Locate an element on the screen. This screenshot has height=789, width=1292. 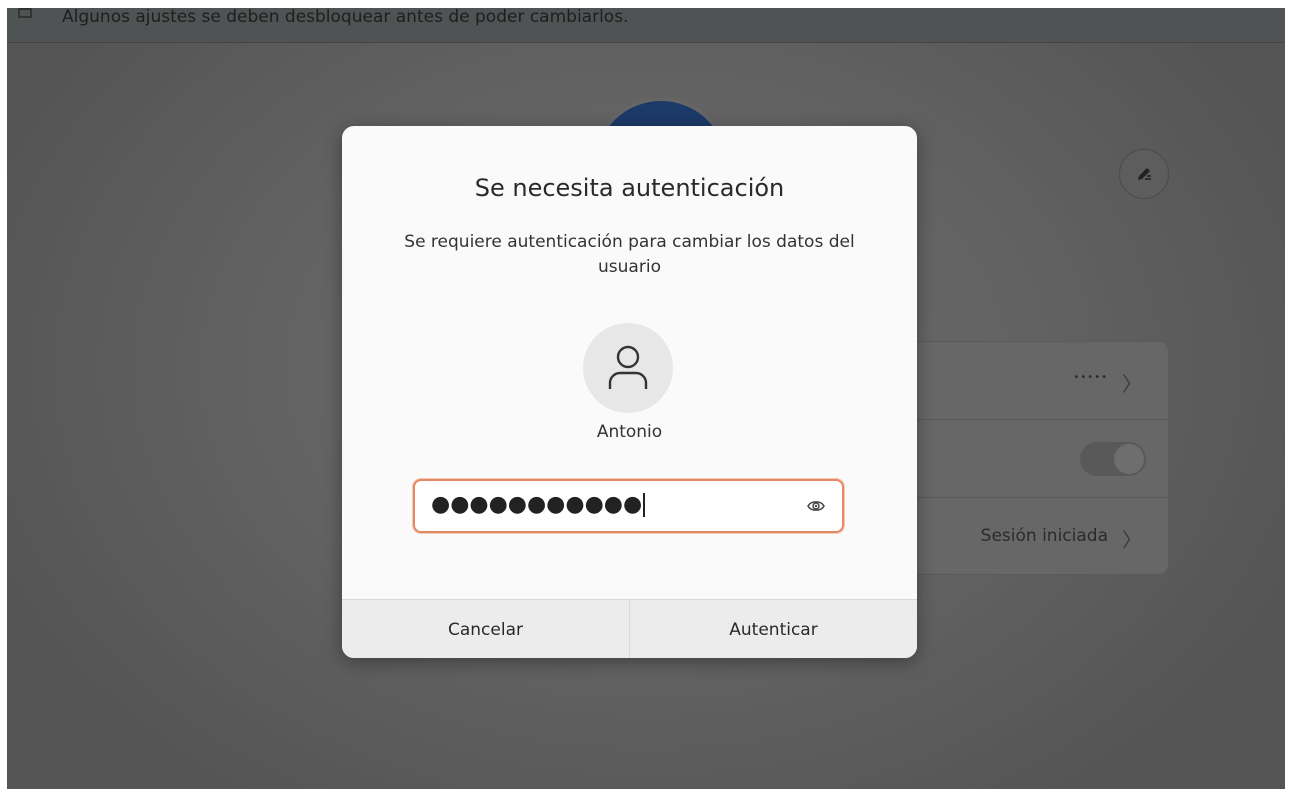
eye-icon is located at coordinates (816, 506).